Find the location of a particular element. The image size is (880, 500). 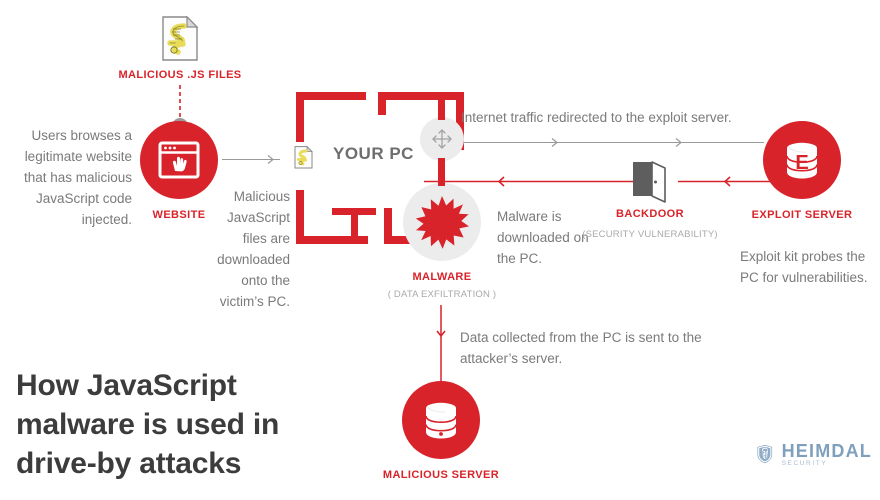

malicious-server-label: MALICIOUS SERVER is located at coordinates (441, 475).